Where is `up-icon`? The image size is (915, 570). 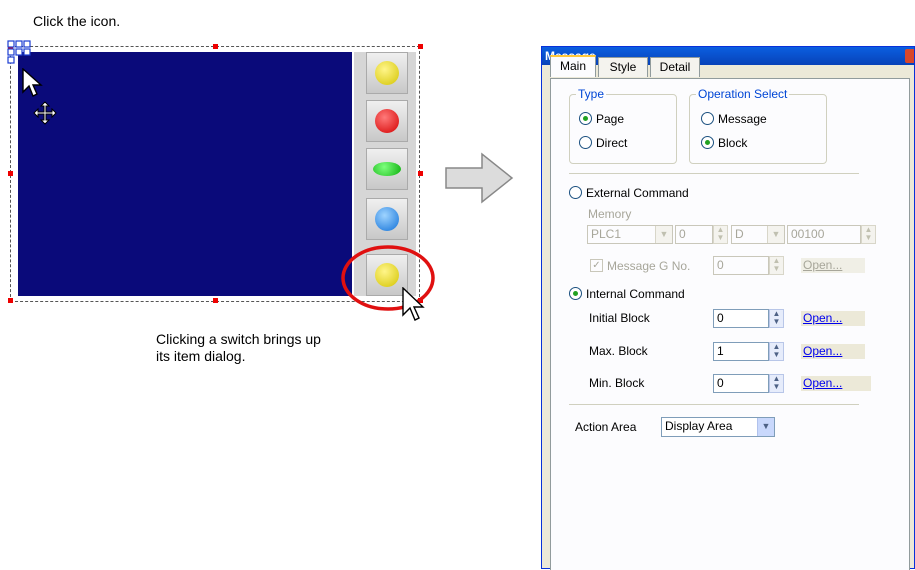
up-icon is located at coordinates (387, 121).